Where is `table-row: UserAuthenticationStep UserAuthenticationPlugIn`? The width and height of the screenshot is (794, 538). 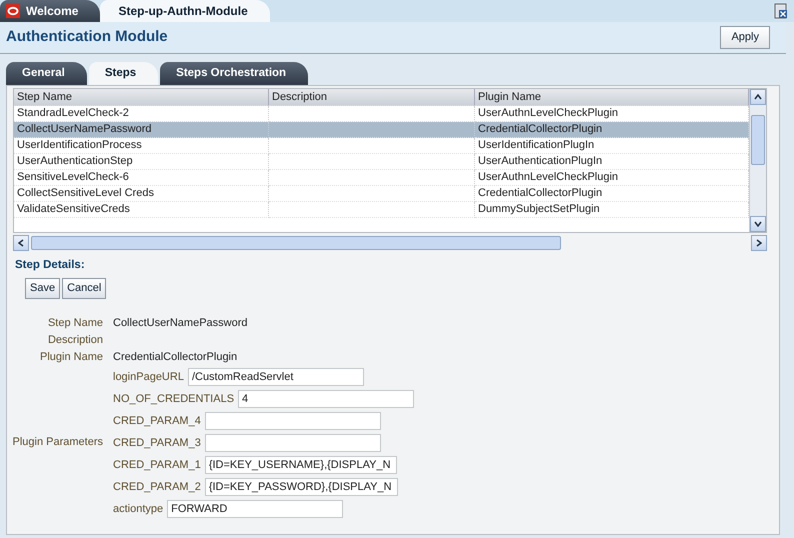
table-row: UserAuthenticationStep UserAuthenticationPlugIn is located at coordinates (381, 162).